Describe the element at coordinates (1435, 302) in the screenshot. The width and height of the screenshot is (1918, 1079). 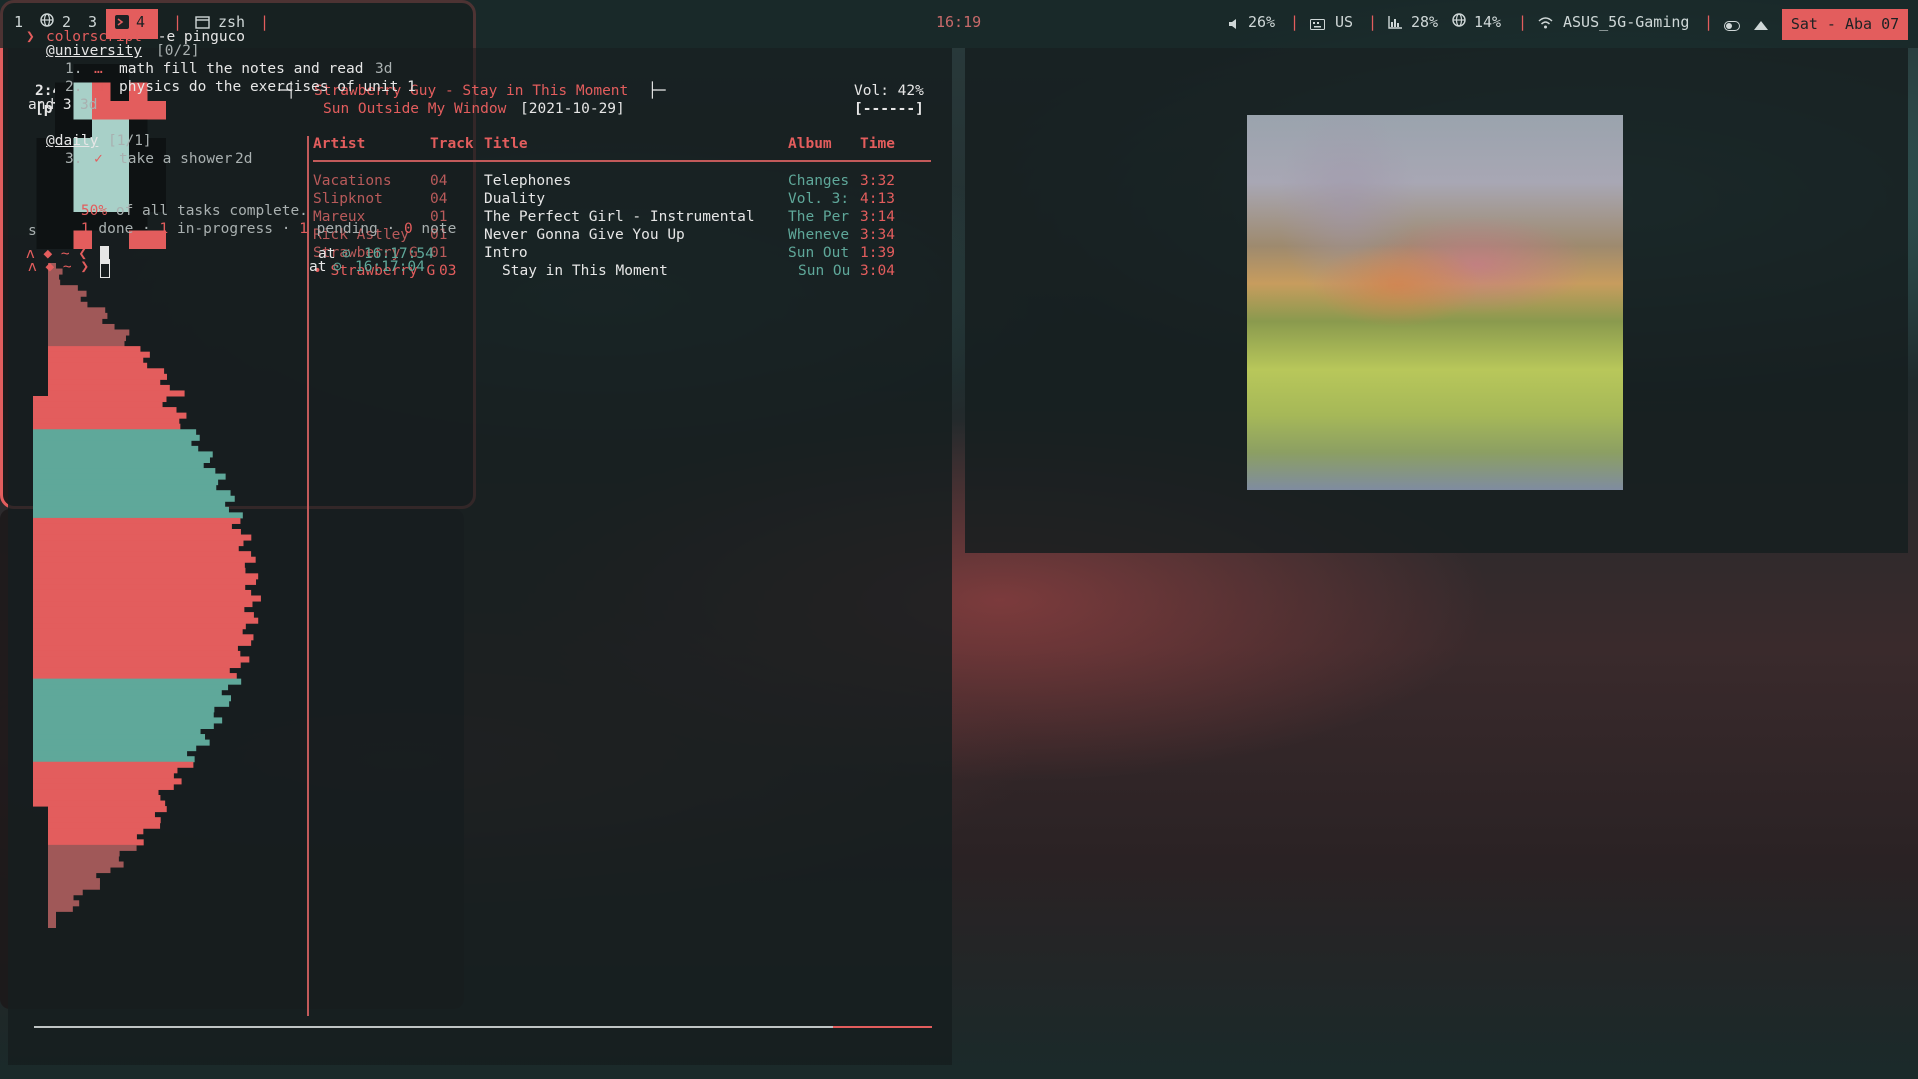
I see `painting-image` at that location.